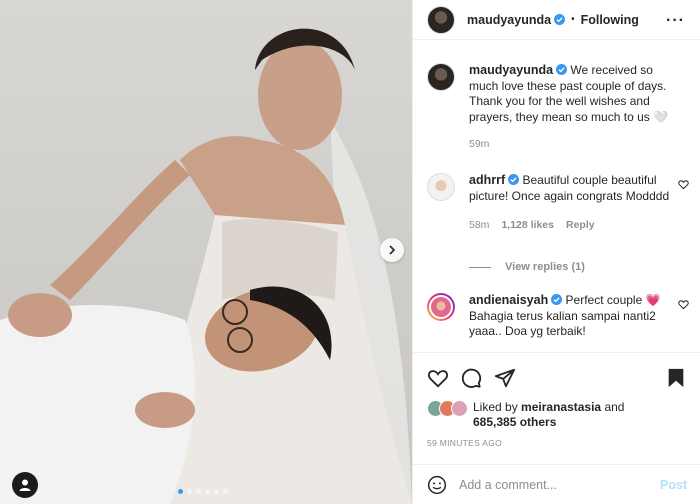 Image resolution: width=700 pixels, height=504 pixels. I want to click on likes-and: and, so click(614, 407).